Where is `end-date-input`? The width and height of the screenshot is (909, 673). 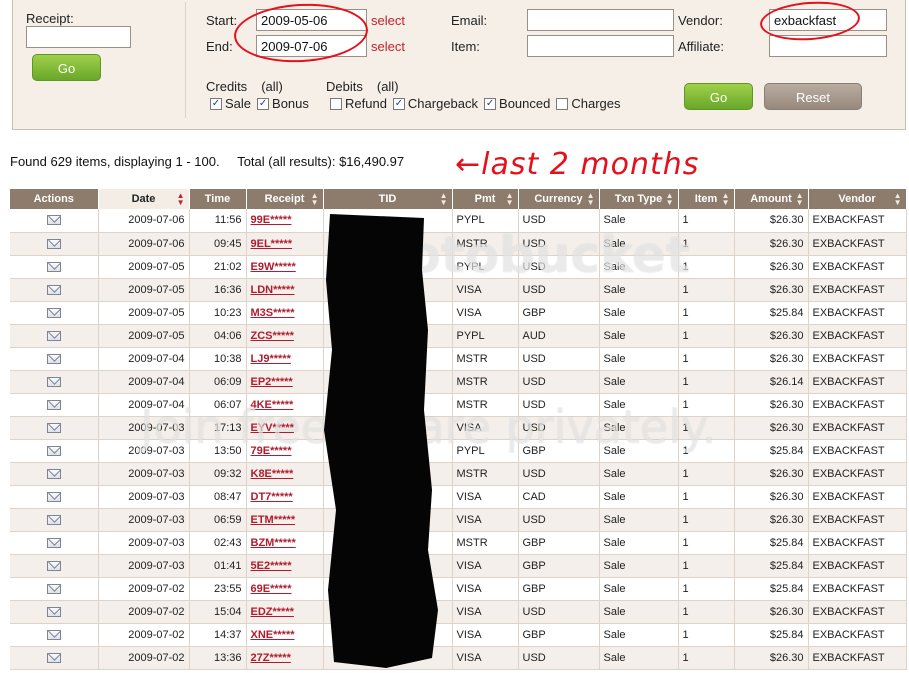 end-date-input is located at coordinates (311, 46).